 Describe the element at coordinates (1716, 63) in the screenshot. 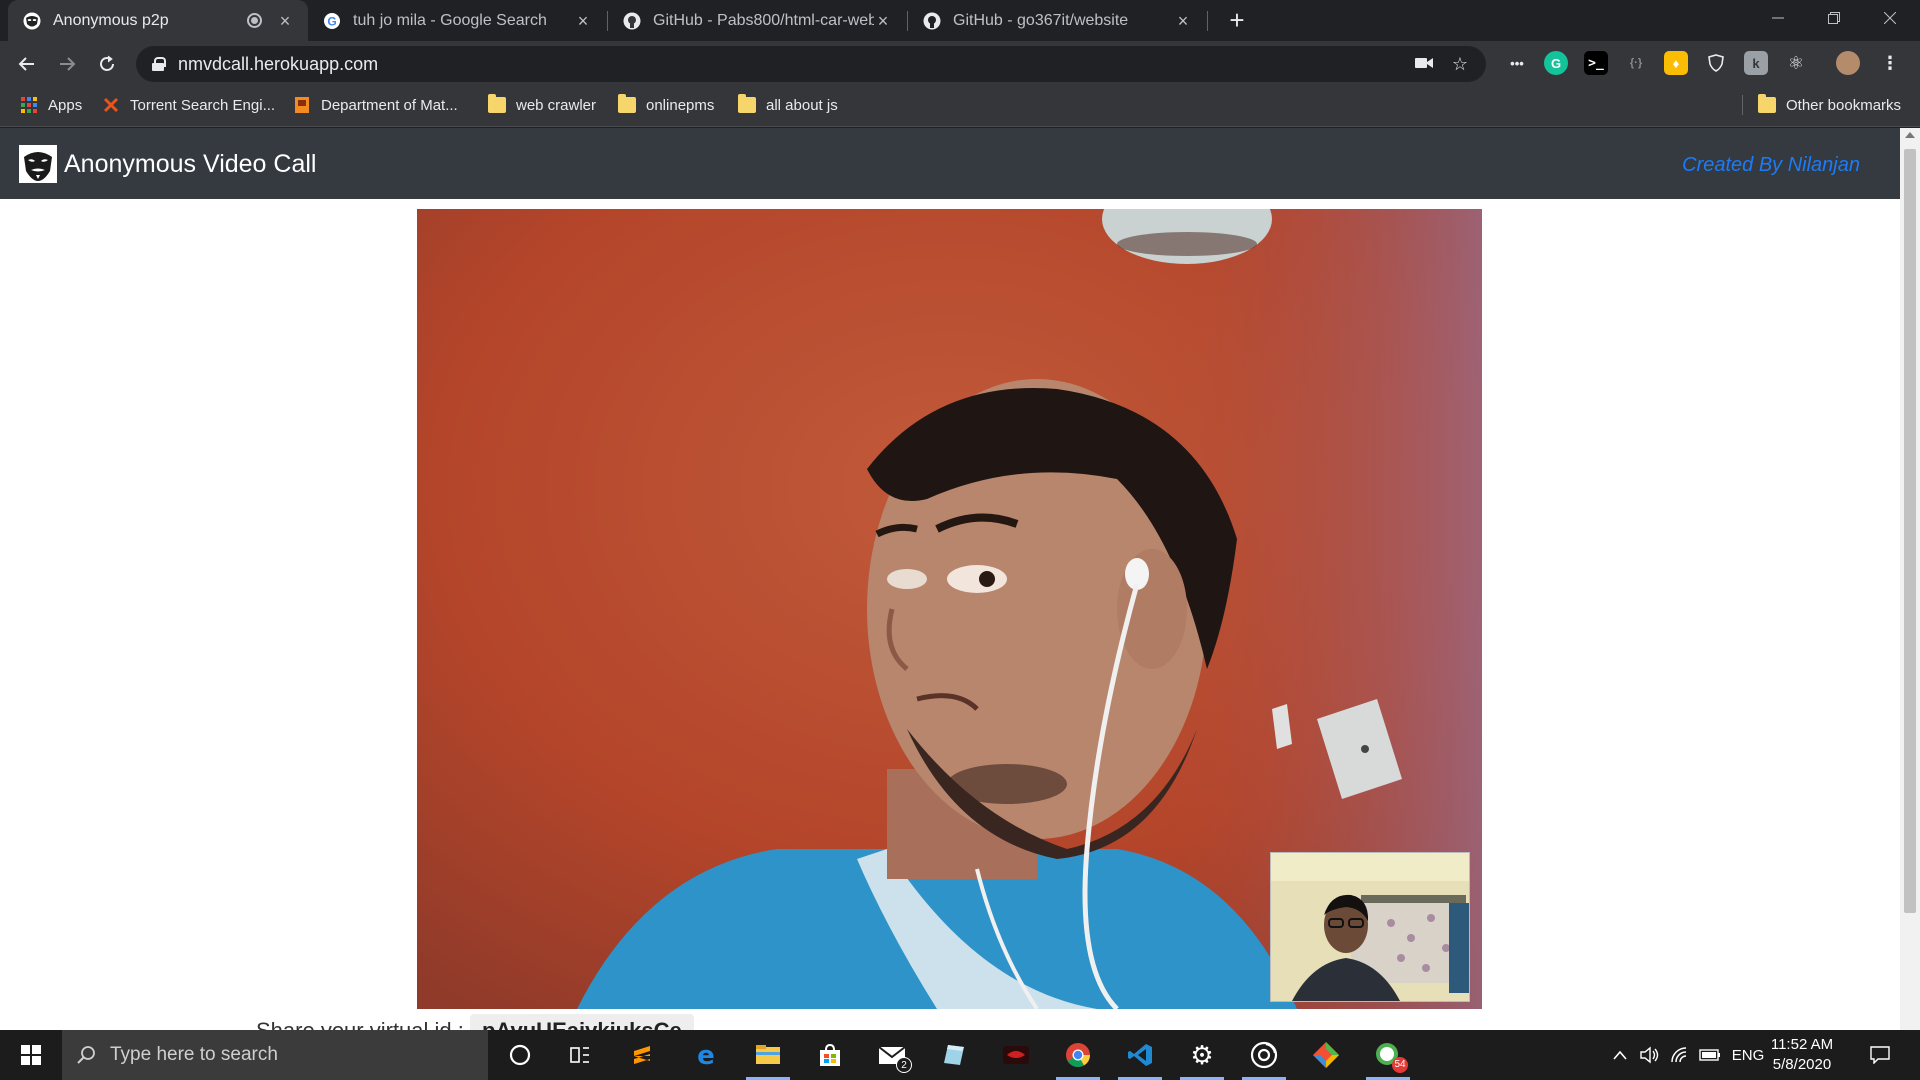

I see `shield-icon` at that location.